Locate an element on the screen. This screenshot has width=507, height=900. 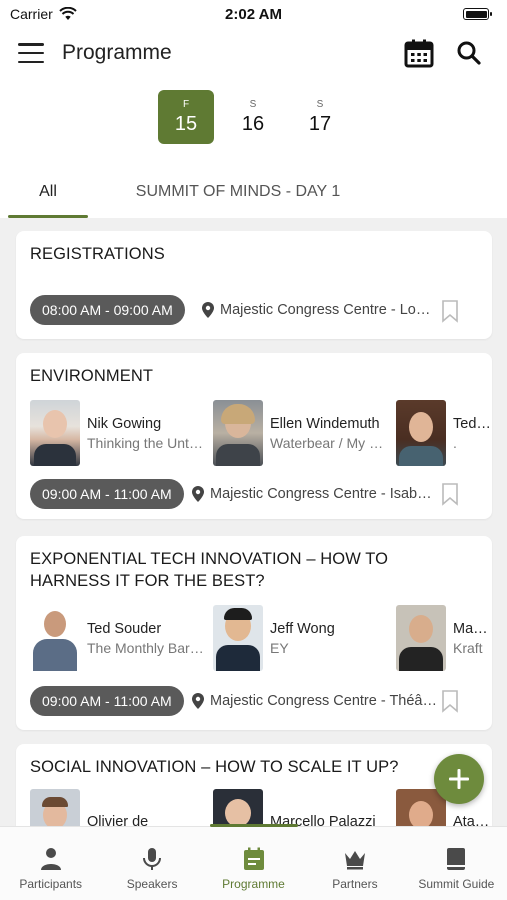
plus-icon is located at coordinates (459, 779).